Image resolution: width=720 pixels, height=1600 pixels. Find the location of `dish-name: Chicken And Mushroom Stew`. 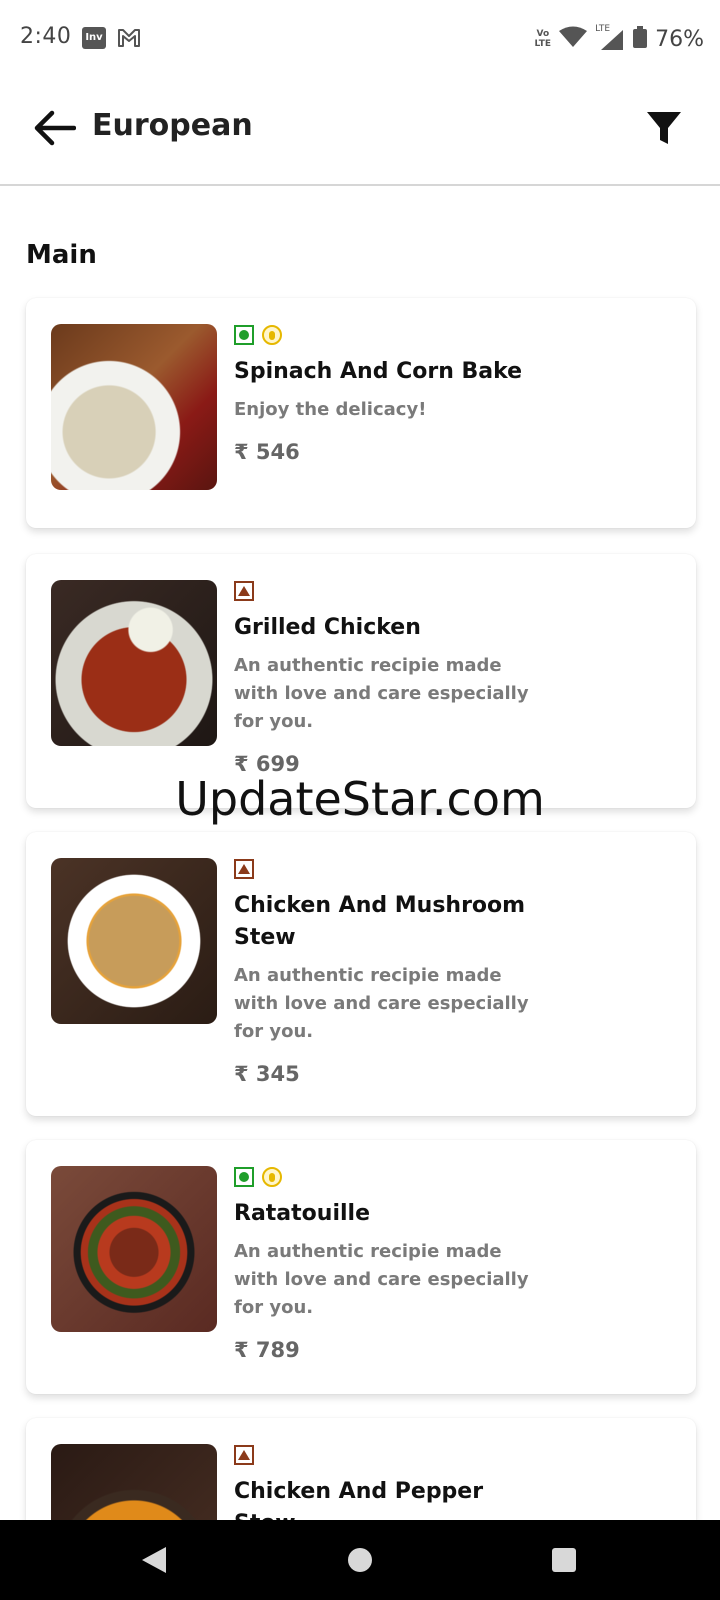

dish-name: Chicken And Mushroom Stew is located at coordinates (380, 921).